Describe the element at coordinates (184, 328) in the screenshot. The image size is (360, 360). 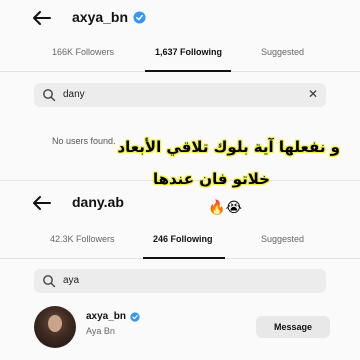
I see `search-result-row: axya_bn Aya Bn Message` at that location.